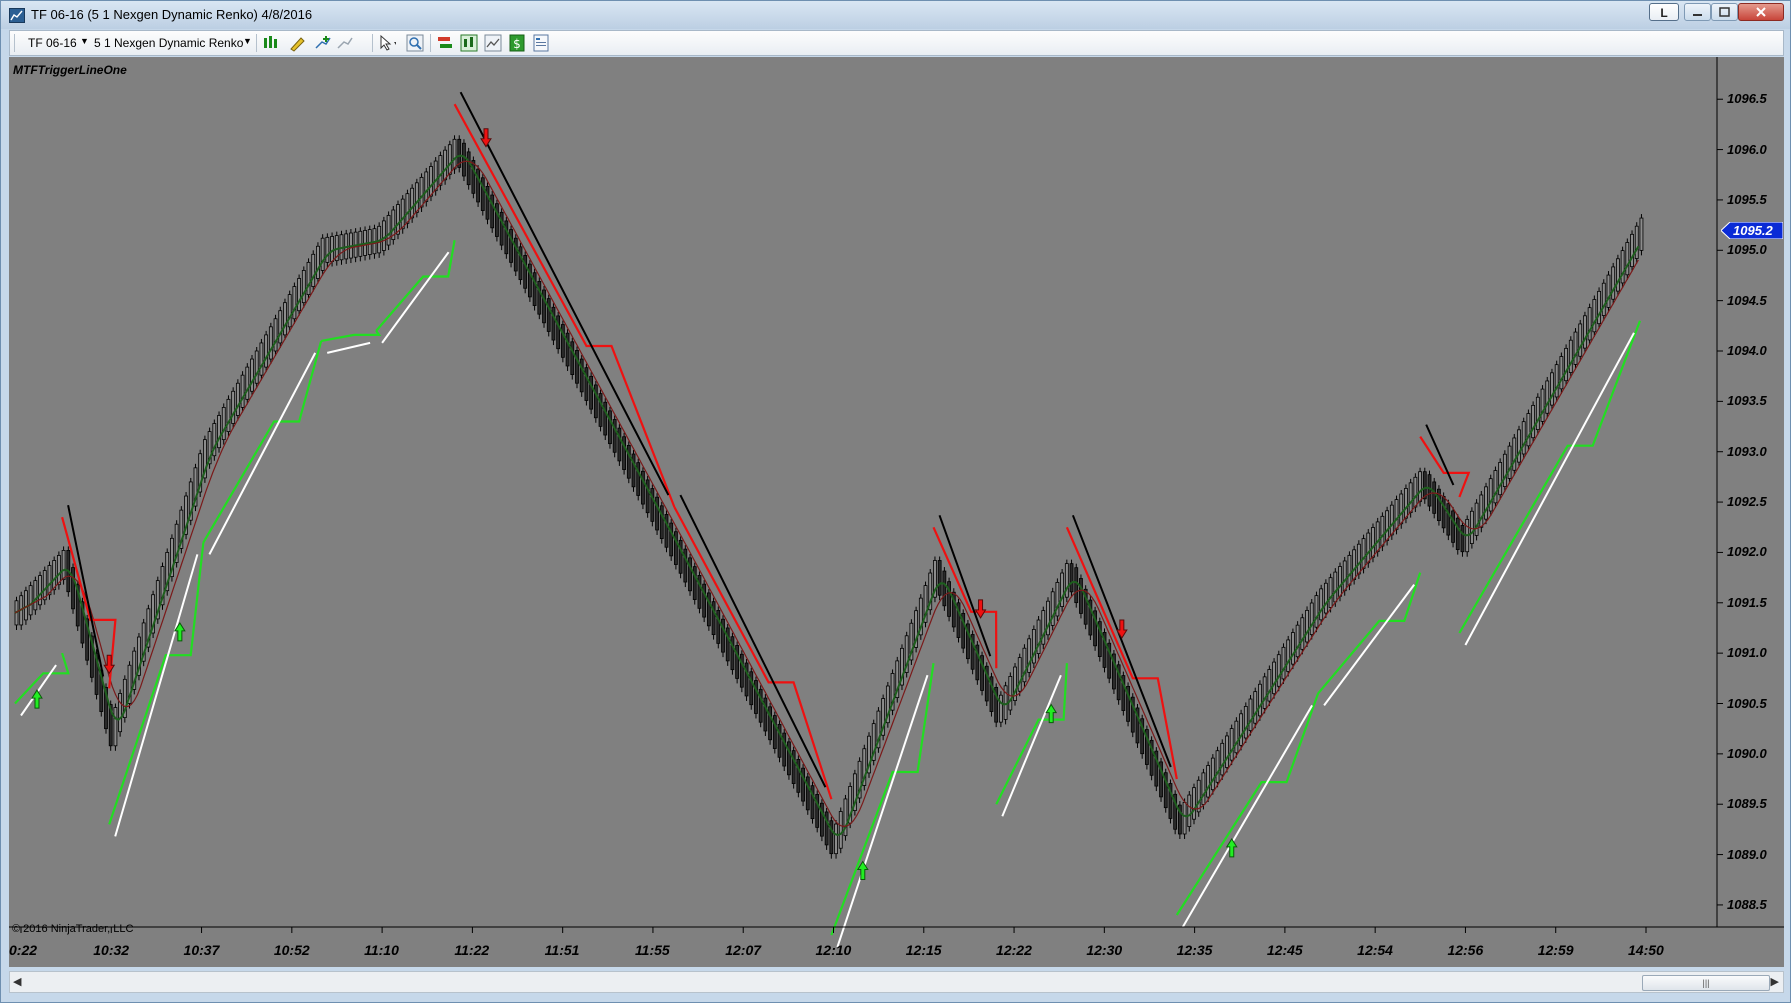 The image size is (1791, 1003). What do you see at coordinates (469, 43) in the screenshot?
I see `data-box-icon` at bounding box center [469, 43].